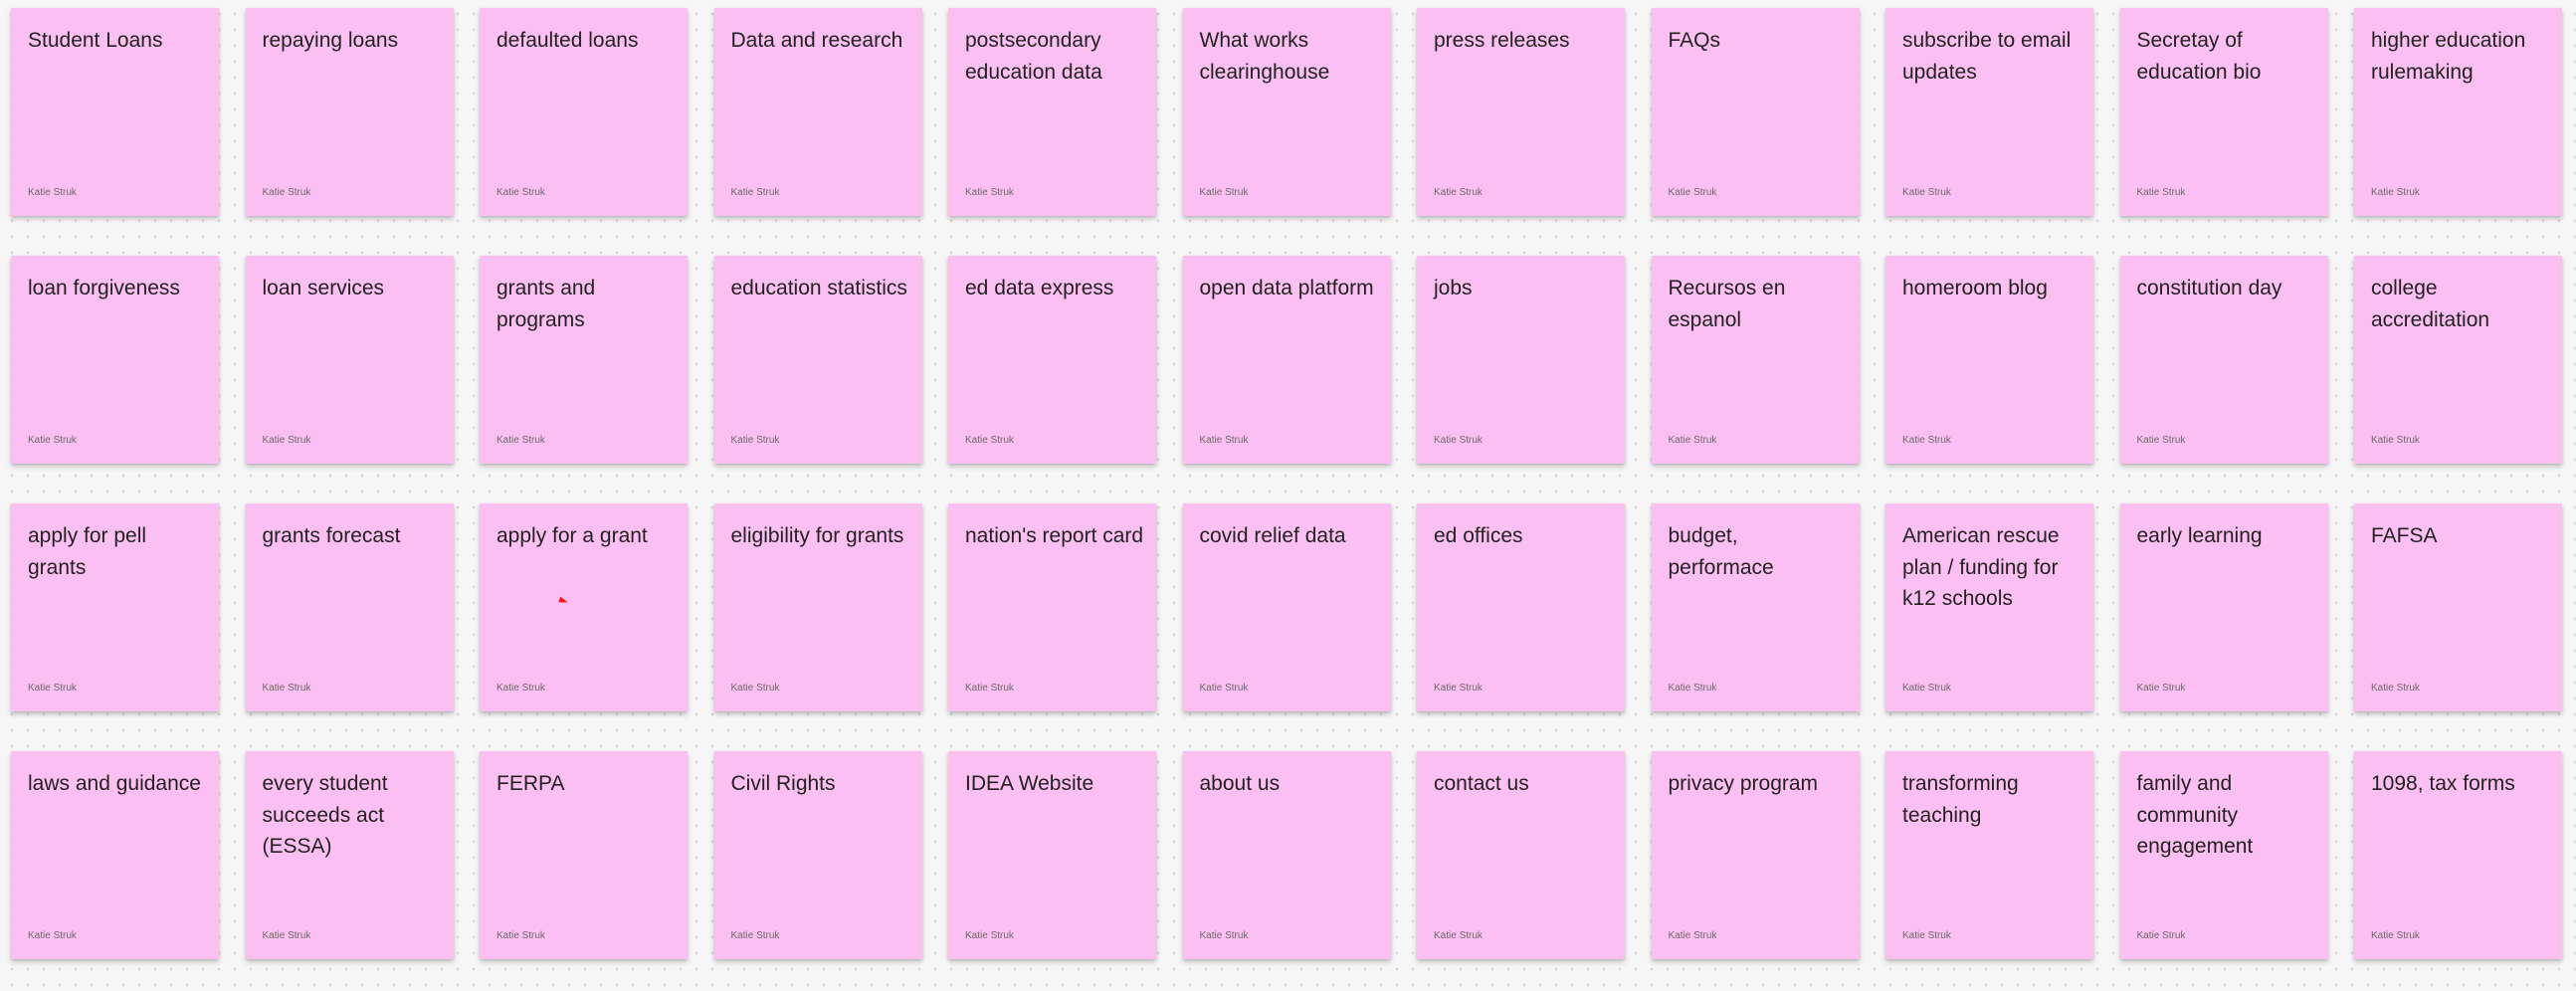  Describe the element at coordinates (530, 783) in the screenshot. I see `sticky-note-text: FERPA` at that location.